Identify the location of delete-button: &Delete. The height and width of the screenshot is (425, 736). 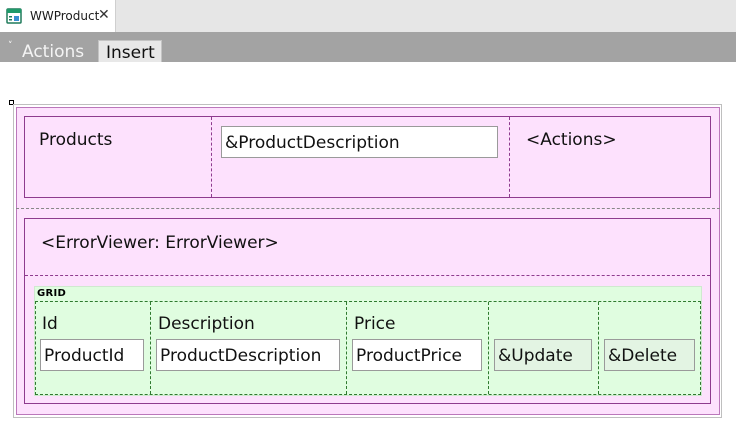
(649, 355).